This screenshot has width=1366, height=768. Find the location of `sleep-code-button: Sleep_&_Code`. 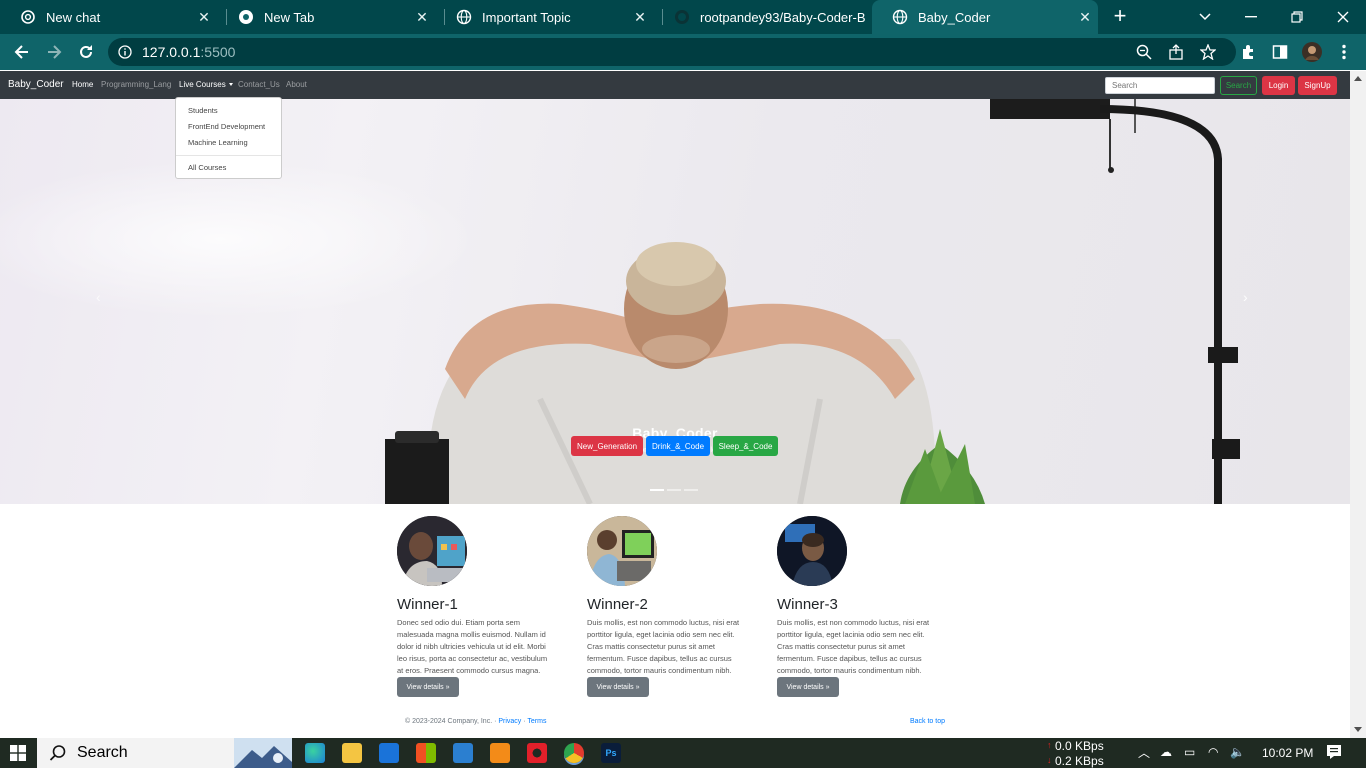

sleep-code-button: Sleep_&_Code is located at coordinates (745, 446).